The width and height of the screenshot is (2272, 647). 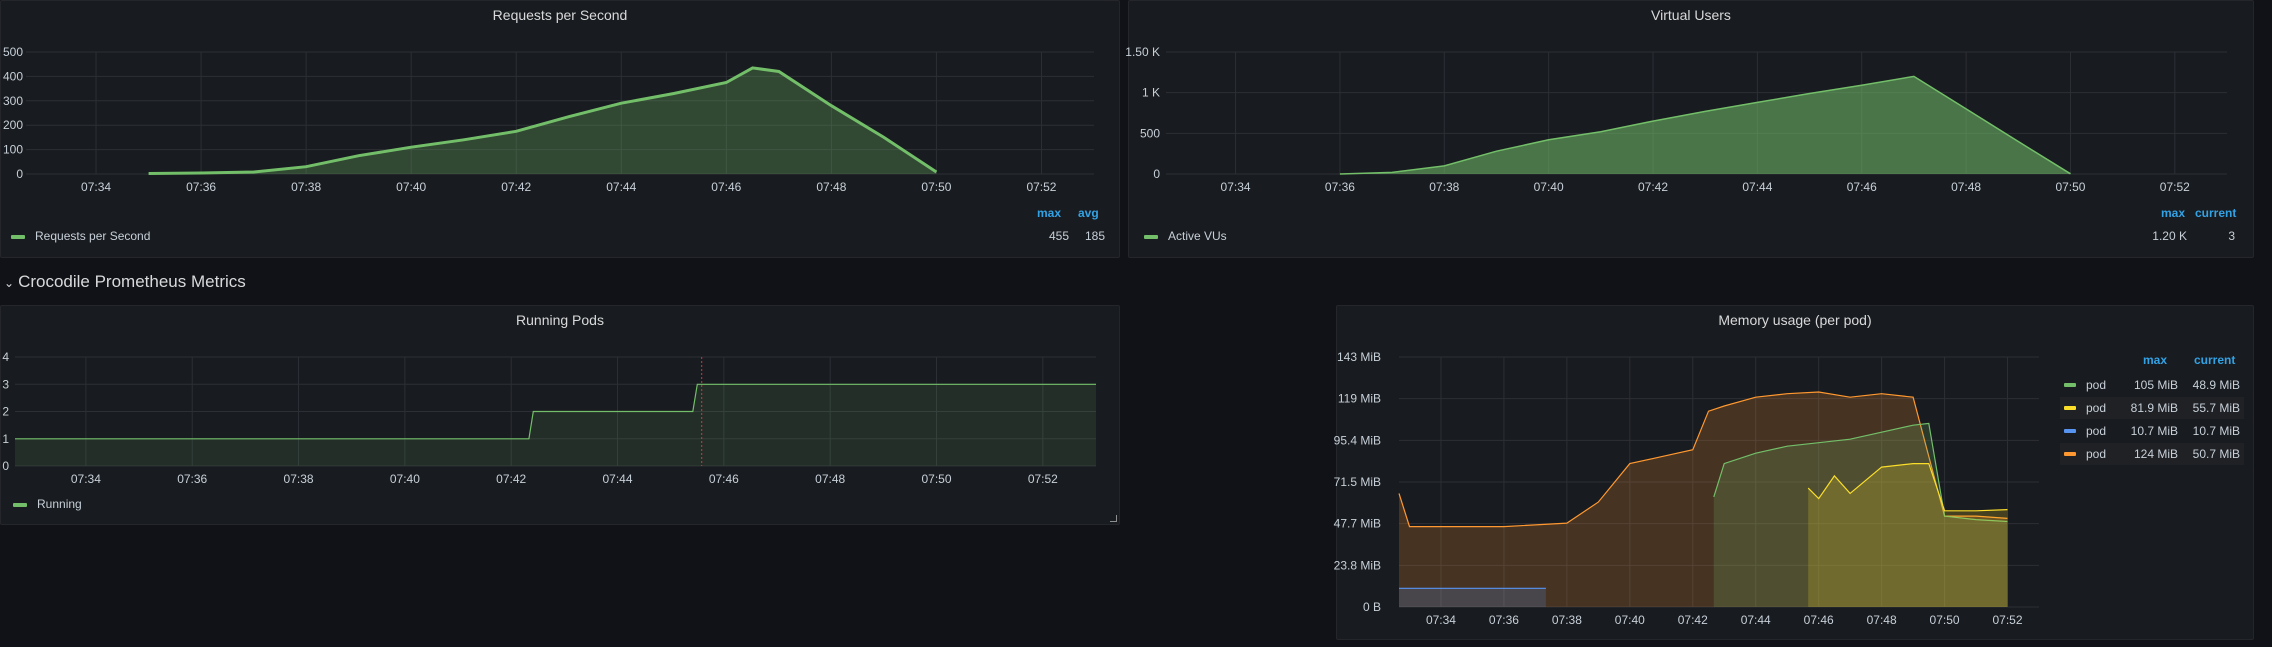 What do you see at coordinates (1197, 236) in the screenshot?
I see `legend-label: Active VUs` at bounding box center [1197, 236].